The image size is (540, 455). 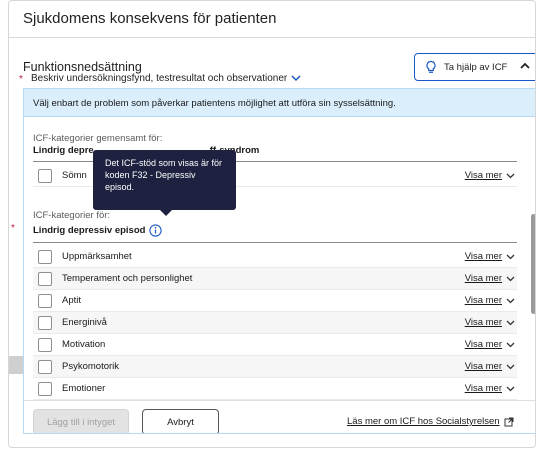 I want to click on info-icon, so click(x=156, y=230).